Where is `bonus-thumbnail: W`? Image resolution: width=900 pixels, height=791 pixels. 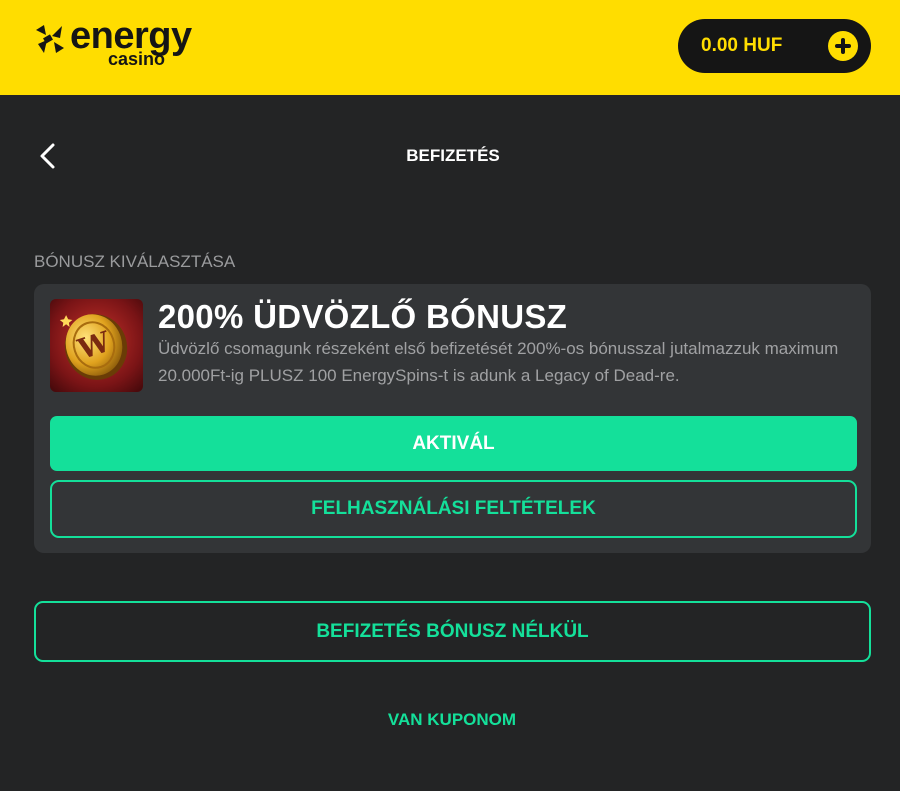 bonus-thumbnail: W is located at coordinates (96, 345).